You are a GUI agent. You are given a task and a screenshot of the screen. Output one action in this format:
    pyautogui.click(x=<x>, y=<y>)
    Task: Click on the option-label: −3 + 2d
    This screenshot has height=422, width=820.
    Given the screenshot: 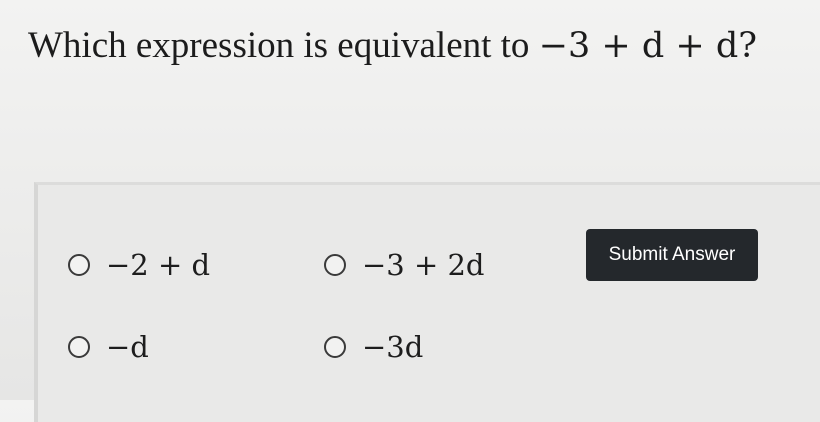 What is the action you would take?
    pyautogui.click(x=423, y=265)
    